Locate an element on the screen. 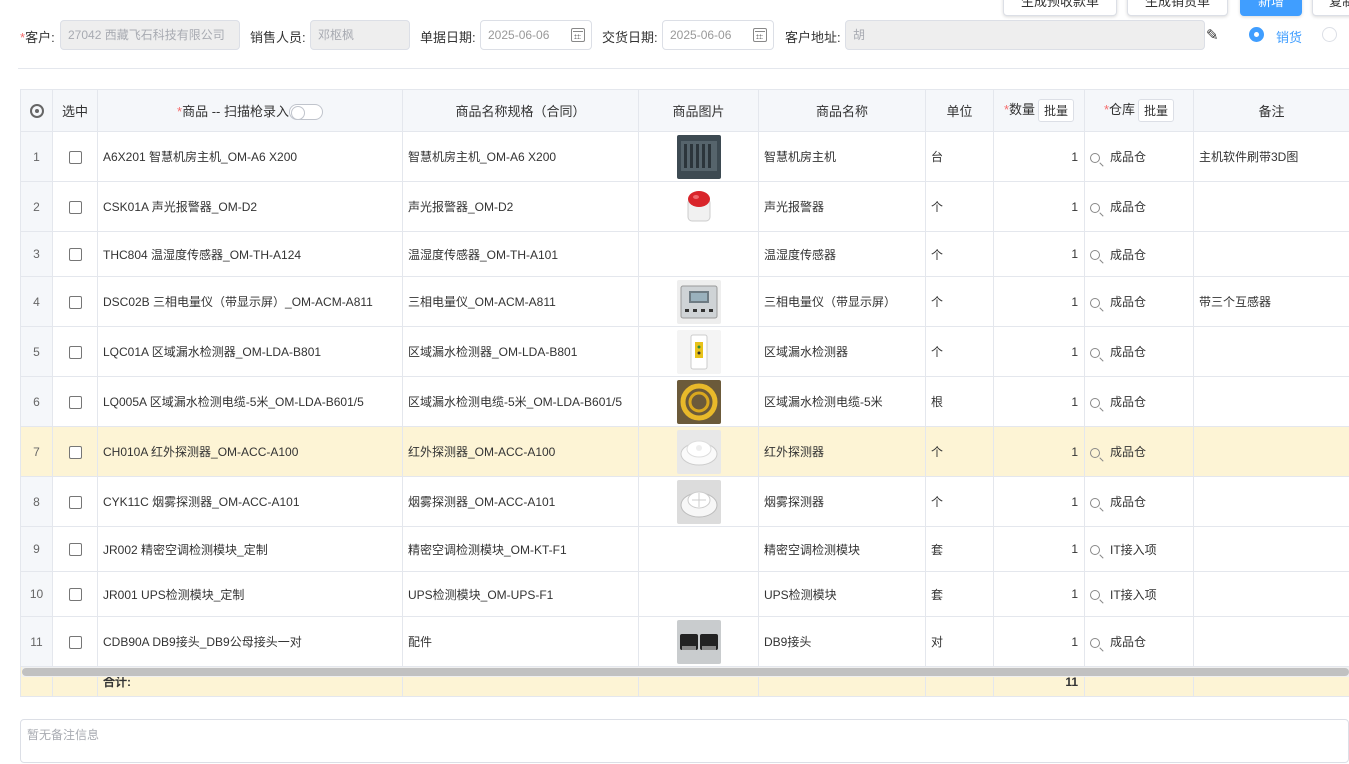 This screenshot has width=1349, height=764. customer-field: 27042 西藏飞石科技有限公司 is located at coordinates (150, 35).